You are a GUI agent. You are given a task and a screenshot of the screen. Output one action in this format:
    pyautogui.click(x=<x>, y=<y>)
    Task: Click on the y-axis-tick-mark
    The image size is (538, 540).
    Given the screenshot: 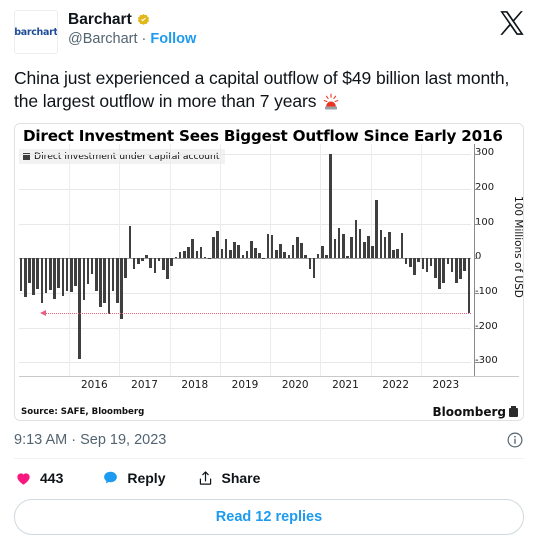 What is the action you would take?
    pyautogui.click(x=477, y=259)
    